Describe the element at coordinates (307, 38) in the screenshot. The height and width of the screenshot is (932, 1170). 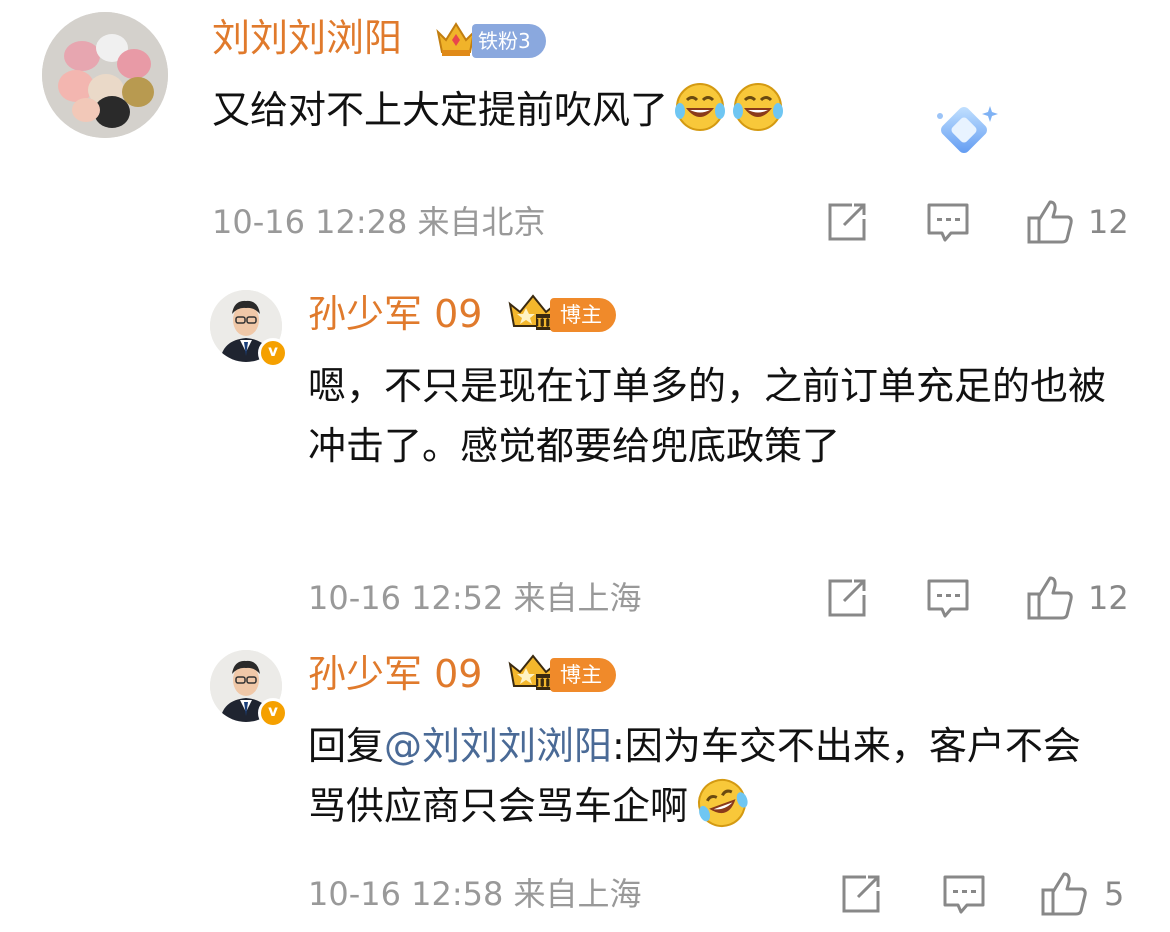
I see `username: 刘刘刘浏阳` at that location.